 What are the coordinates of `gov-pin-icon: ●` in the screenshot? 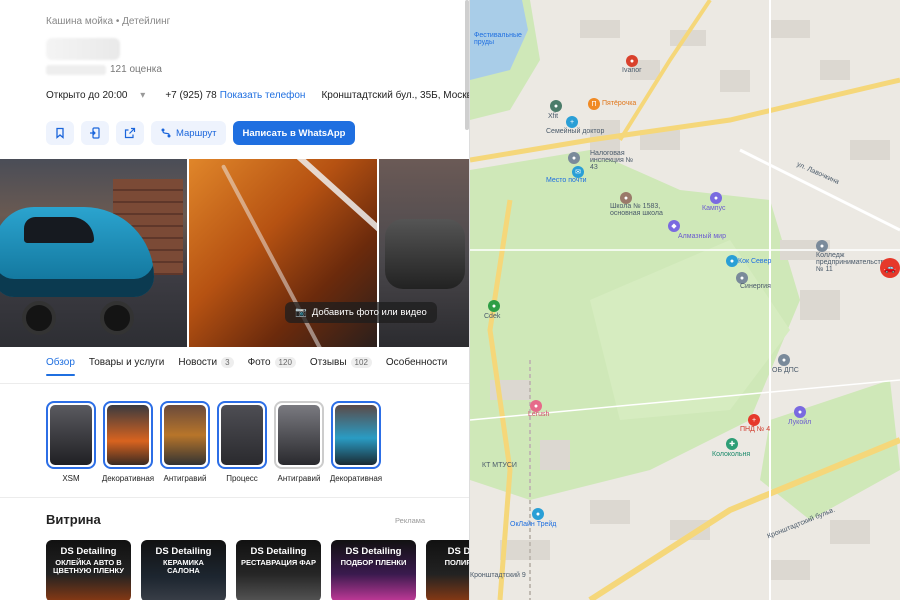 It's located at (574, 158).